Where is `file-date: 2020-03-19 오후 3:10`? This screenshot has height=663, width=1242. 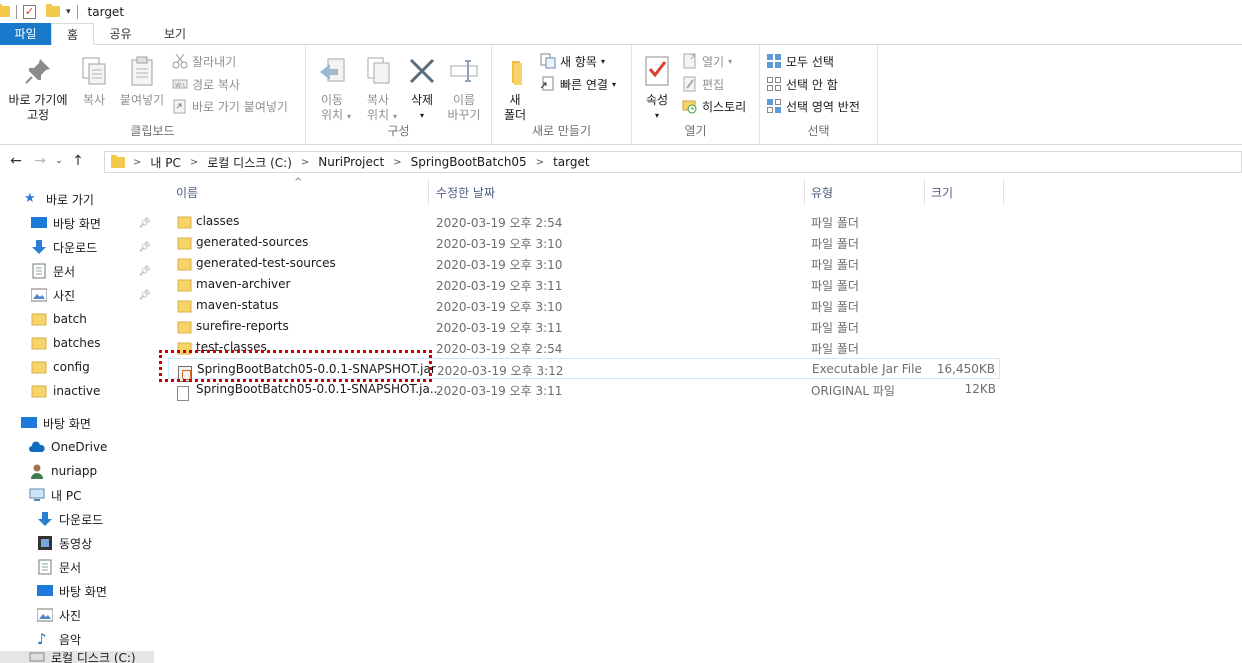 file-date: 2020-03-19 오후 3:10 is located at coordinates (499, 307).